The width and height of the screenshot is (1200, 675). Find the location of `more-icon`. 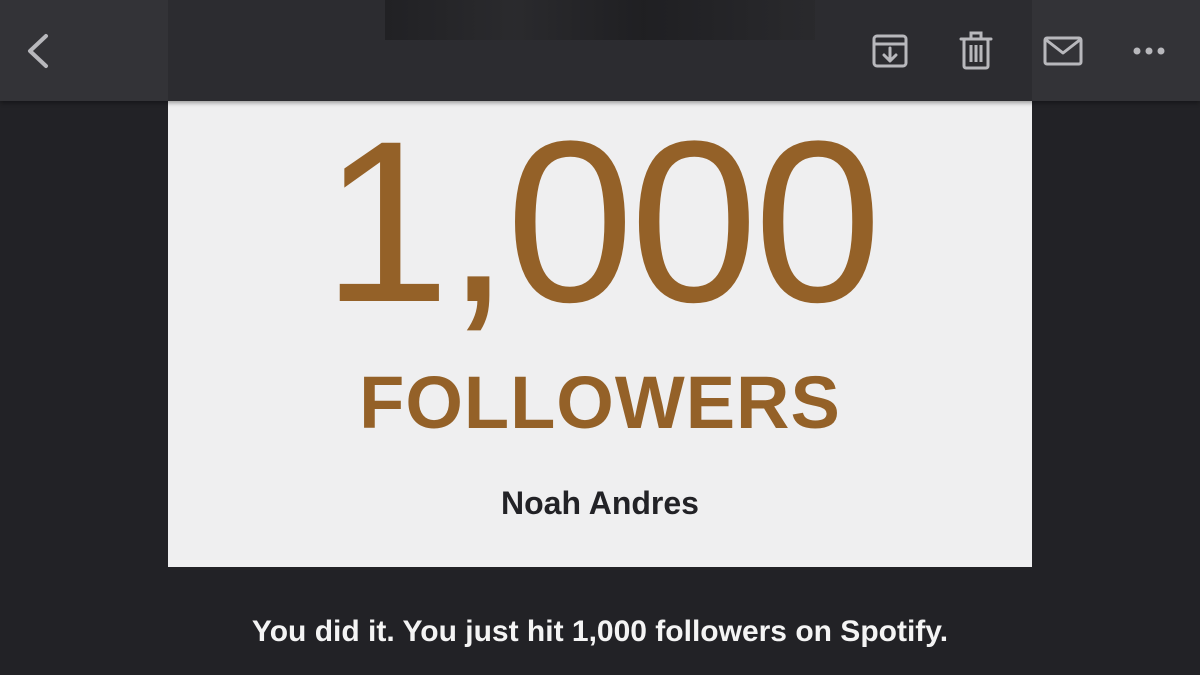

more-icon is located at coordinates (1149, 51).